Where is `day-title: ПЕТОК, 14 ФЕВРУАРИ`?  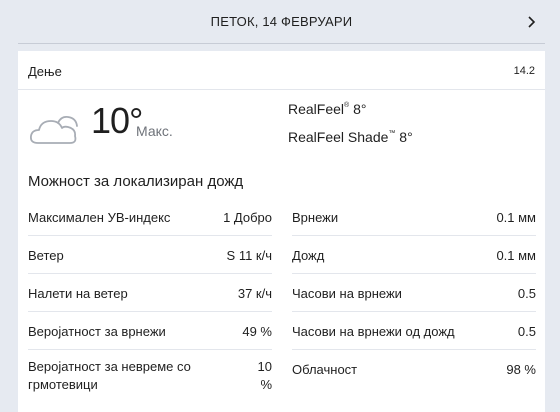 day-title: ПЕТОК, 14 ФЕВРУАРИ is located at coordinates (281, 21).